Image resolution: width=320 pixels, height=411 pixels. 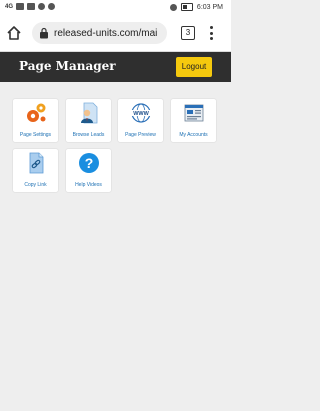 I want to click on person-document-icon, so click(x=89, y=113).